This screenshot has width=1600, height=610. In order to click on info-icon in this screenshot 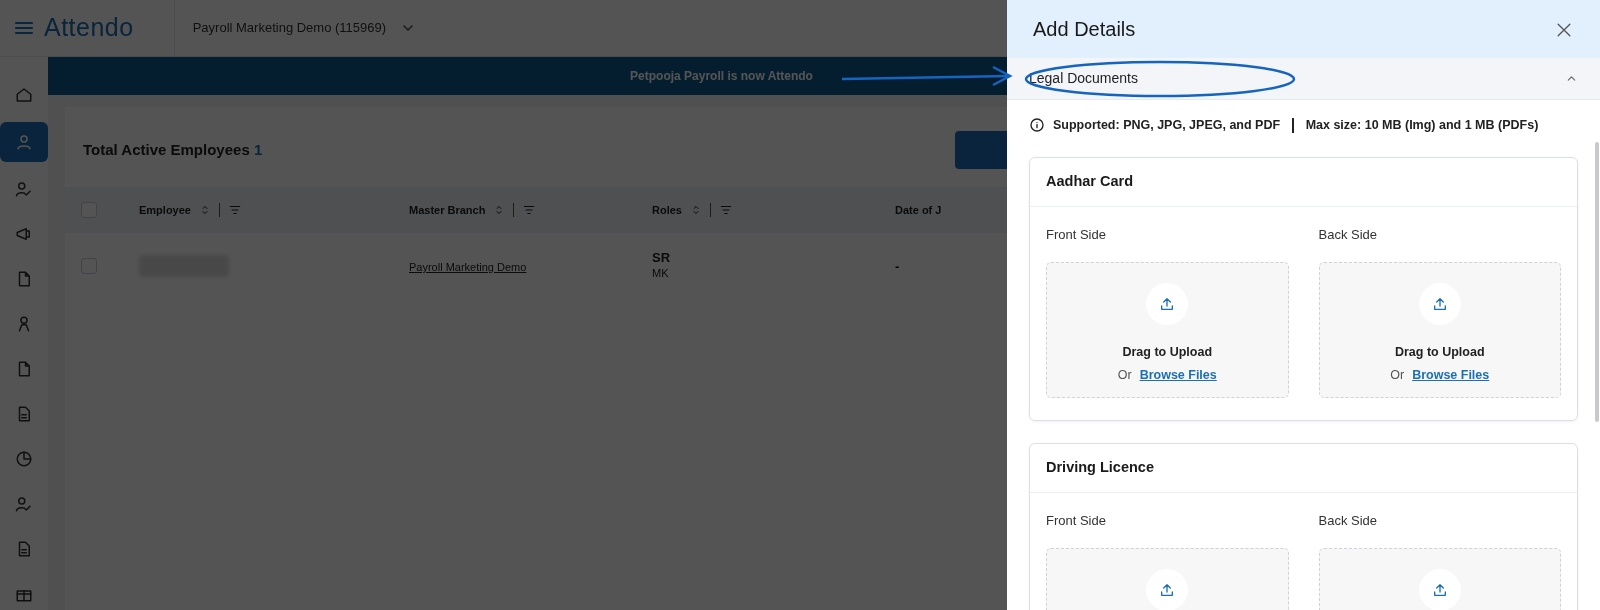, I will do `click(1037, 125)`.